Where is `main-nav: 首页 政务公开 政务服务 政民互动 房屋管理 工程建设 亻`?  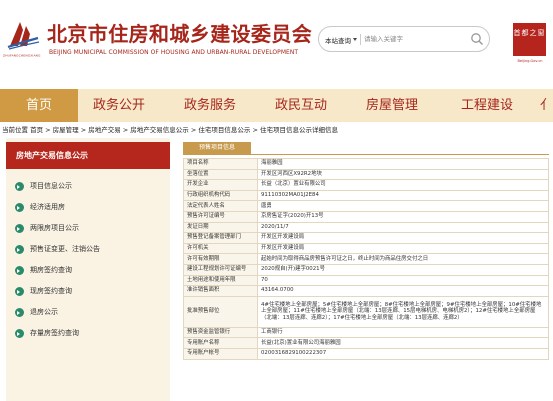 main-nav: 首页 政务公开 政务服务 政民互动 房屋管理 工程建设 亻 is located at coordinates (276, 105).